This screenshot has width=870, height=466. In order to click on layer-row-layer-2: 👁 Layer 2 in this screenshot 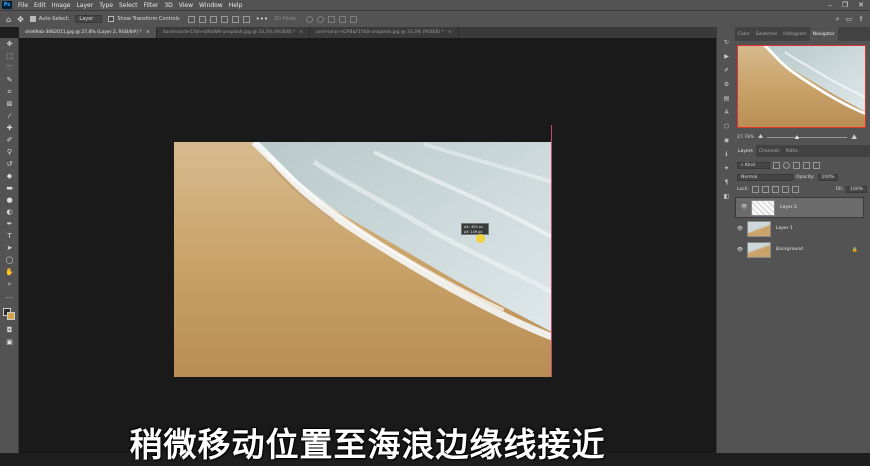, I will do `click(799, 207)`.